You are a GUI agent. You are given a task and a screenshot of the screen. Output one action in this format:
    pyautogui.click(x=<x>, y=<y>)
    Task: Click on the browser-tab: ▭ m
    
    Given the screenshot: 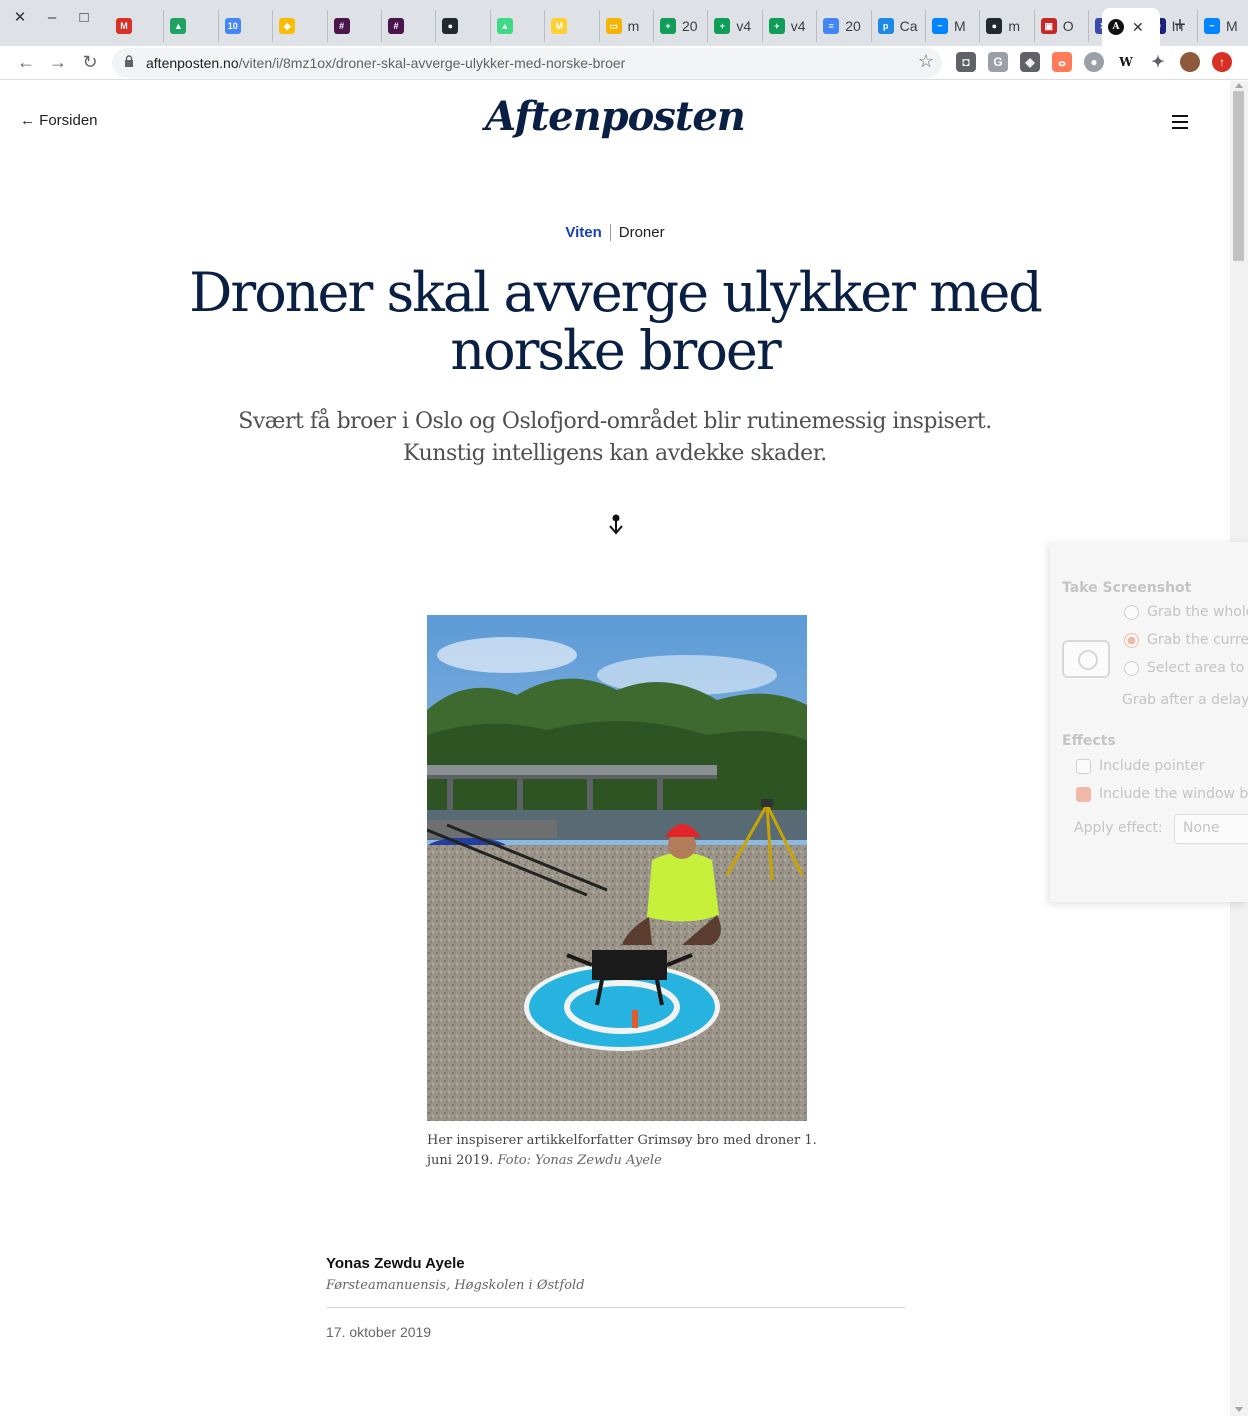 What is the action you would take?
    pyautogui.click(x=627, y=26)
    